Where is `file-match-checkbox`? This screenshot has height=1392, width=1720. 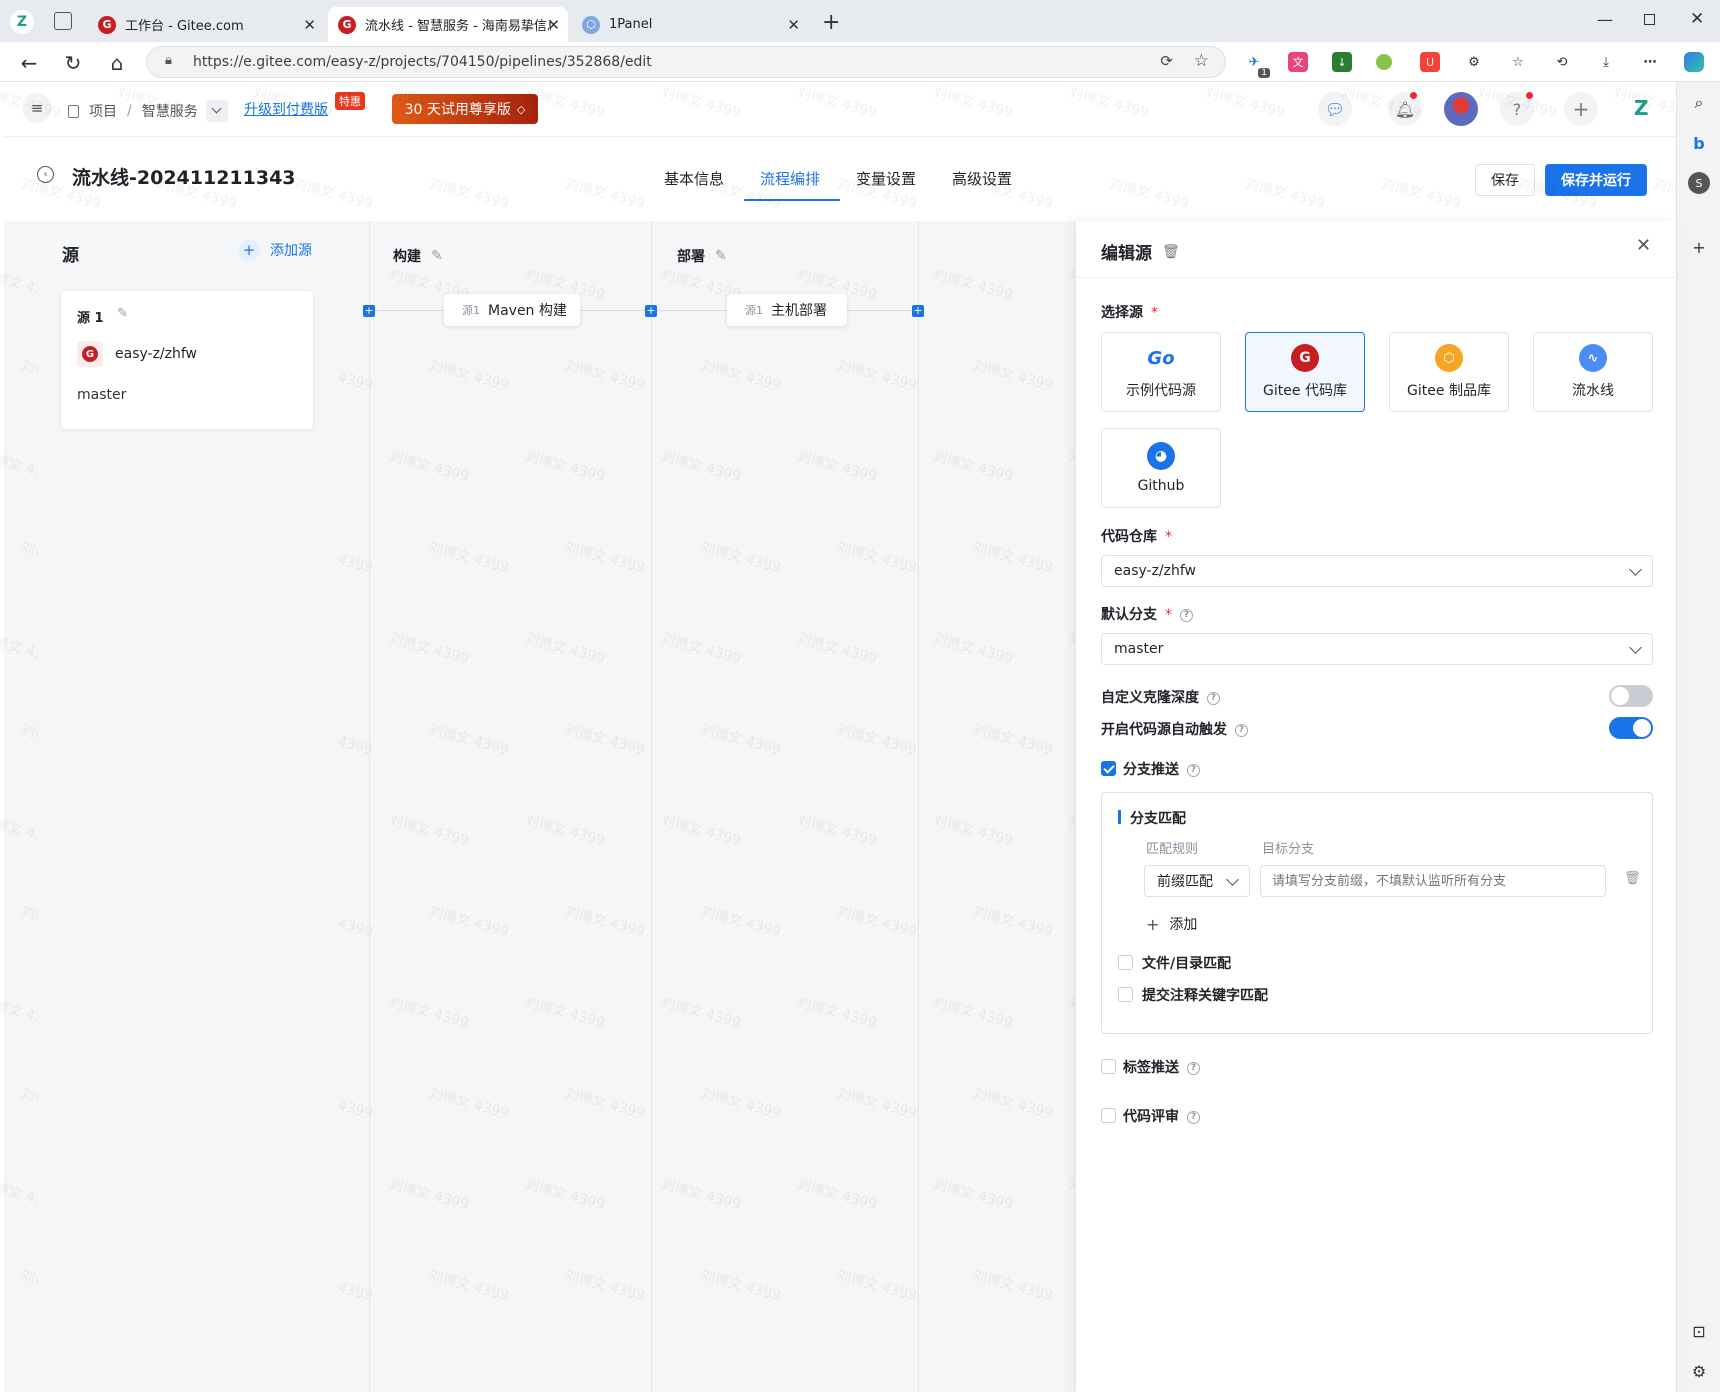
file-match-checkbox is located at coordinates (1125, 962).